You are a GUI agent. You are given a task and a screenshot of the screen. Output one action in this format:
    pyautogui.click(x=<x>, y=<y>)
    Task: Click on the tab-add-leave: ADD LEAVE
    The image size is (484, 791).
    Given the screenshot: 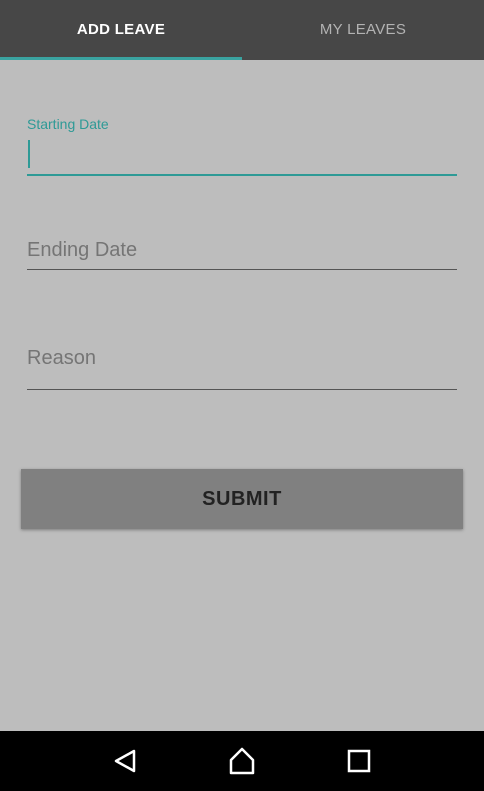 What is the action you would take?
    pyautogui.click(x=121, y=30)
    